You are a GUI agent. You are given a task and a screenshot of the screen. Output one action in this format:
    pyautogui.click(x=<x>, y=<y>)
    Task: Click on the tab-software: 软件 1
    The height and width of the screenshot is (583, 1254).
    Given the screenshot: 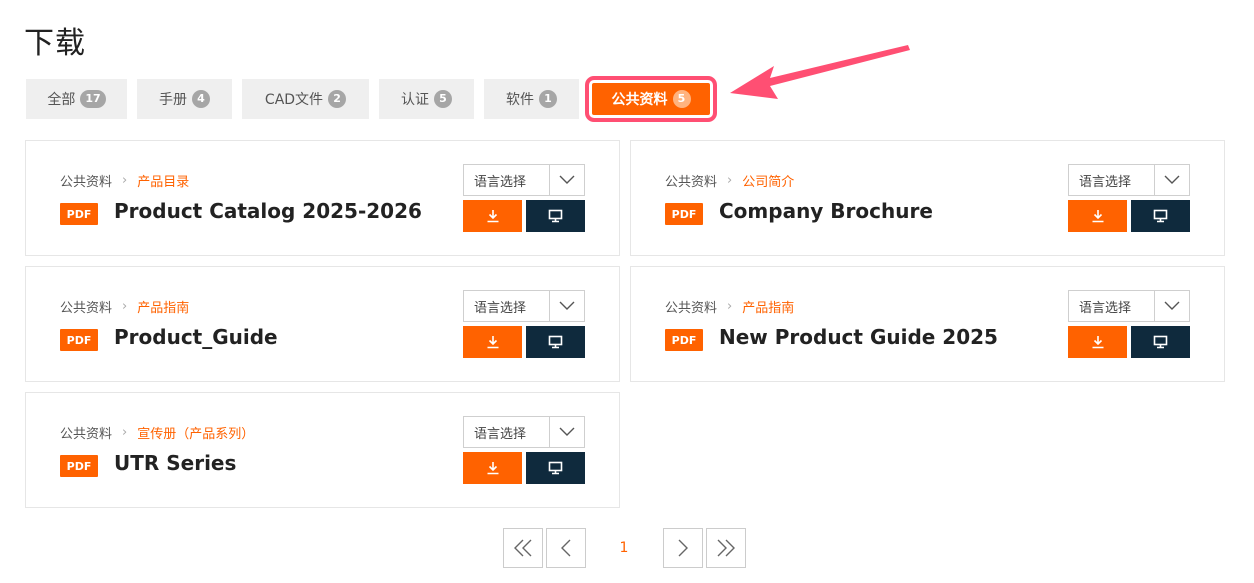 What is the action you would take?
    pyautogui.click(x=531, y=99)
    